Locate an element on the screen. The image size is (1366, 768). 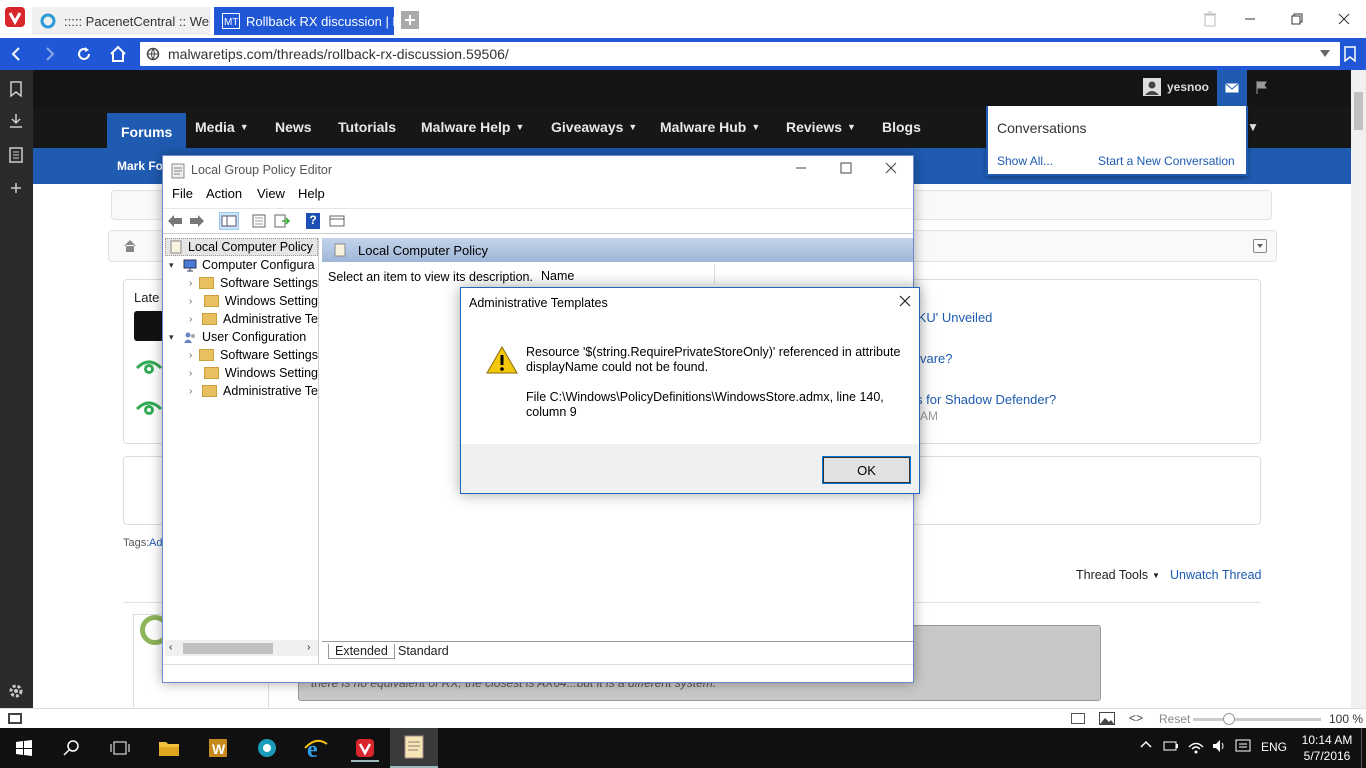
word-icon: W is located at coordinates (218, 748).